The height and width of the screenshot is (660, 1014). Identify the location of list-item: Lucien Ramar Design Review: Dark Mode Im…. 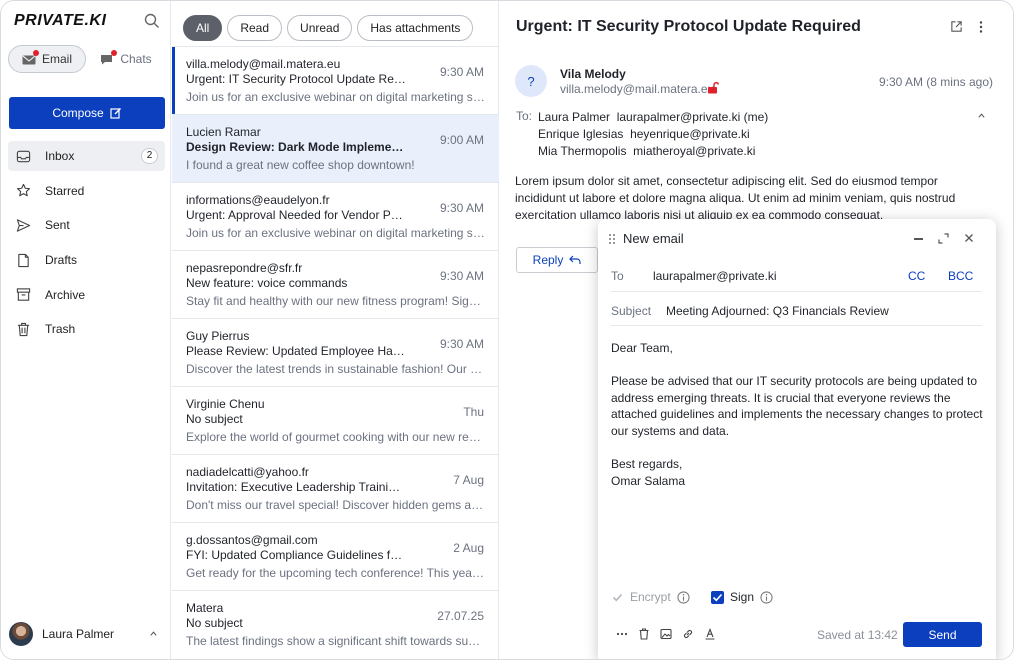
(335, 148).